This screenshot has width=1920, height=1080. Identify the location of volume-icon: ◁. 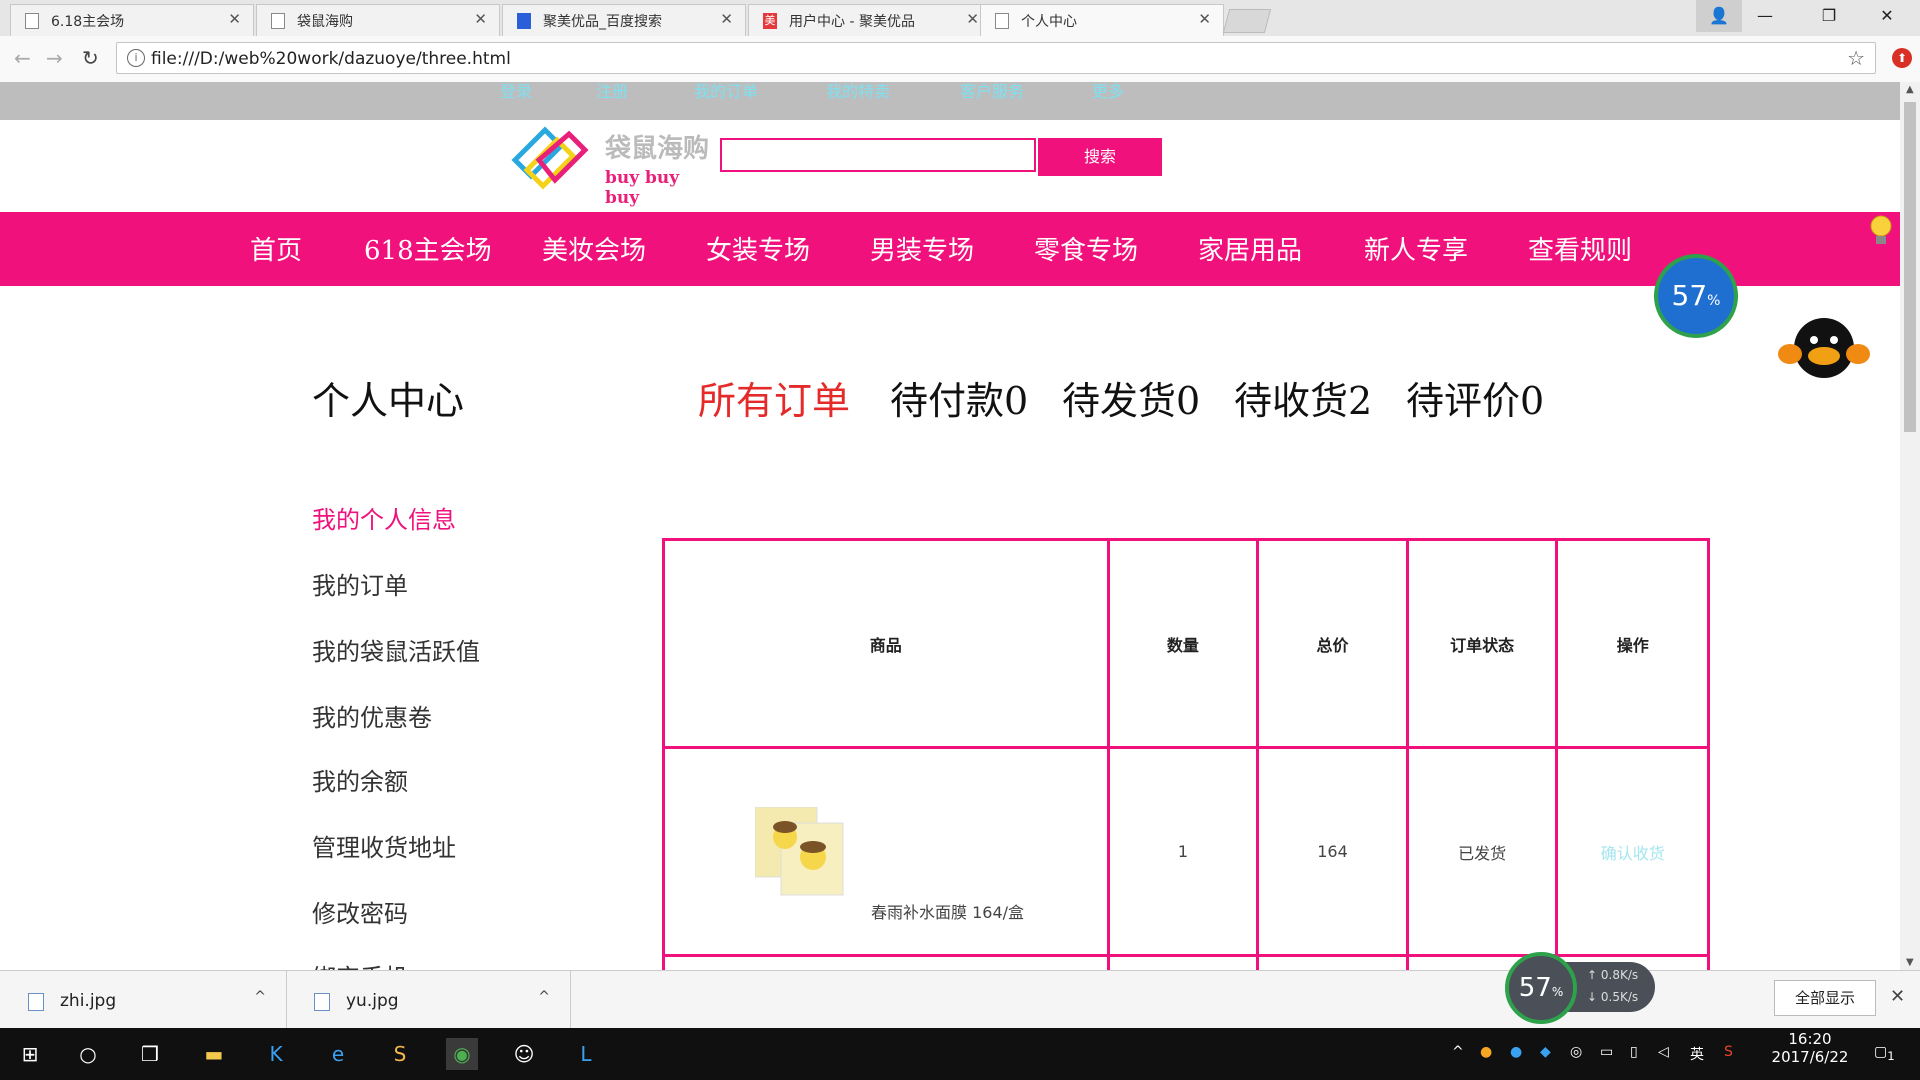
(1663, 1052).